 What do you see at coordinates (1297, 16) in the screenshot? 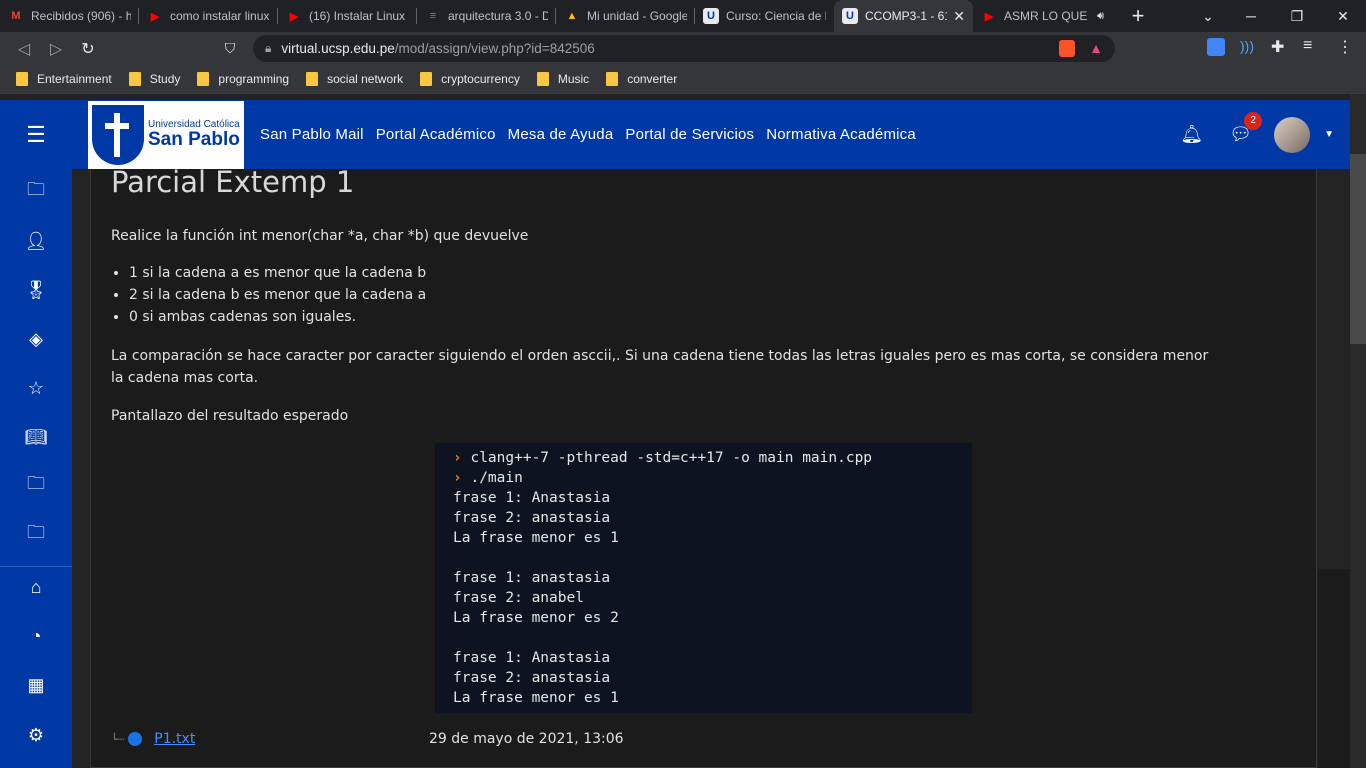
I see `maximize-button: ❐` at bounding box center [1297, 16].